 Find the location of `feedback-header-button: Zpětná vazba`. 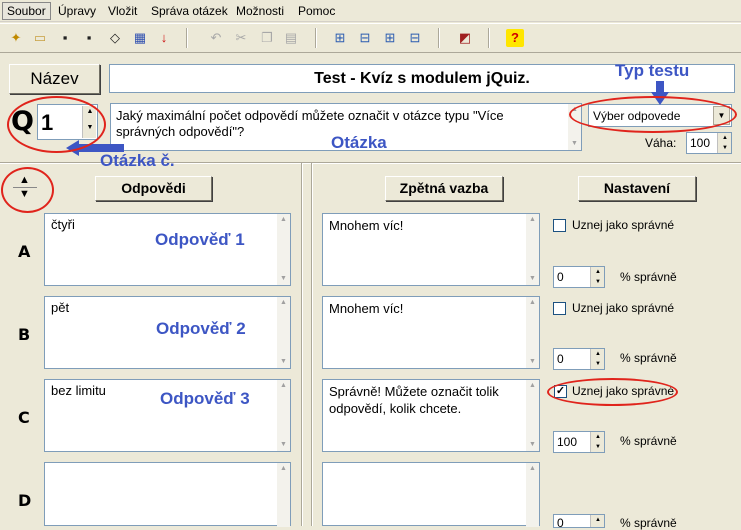

feedback-header-button: Zpětná vazba is located at coordinates (444, 188).